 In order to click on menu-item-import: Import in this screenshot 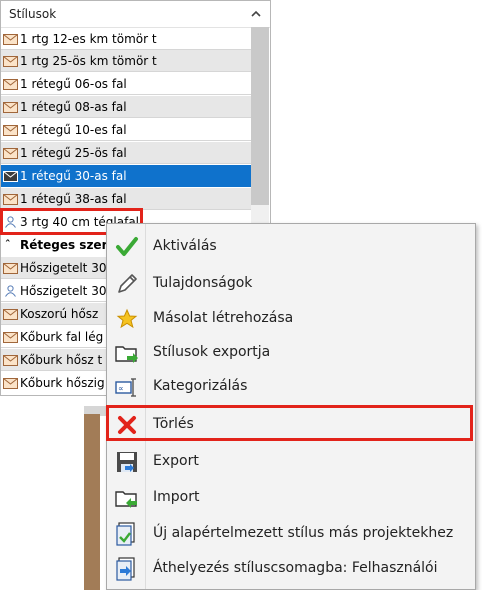, I will do `click(291, 498)`.